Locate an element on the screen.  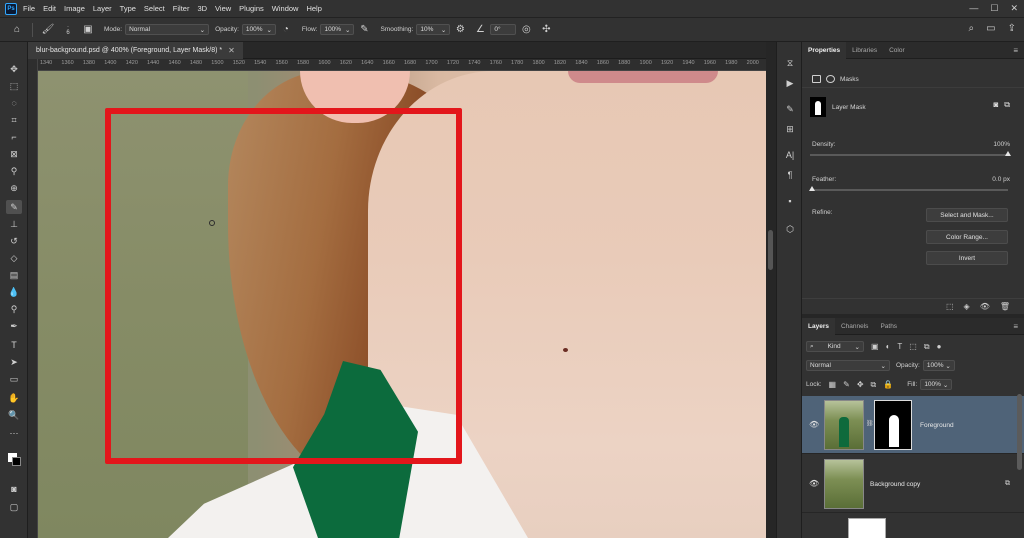
menu-help: Help is located at coordinates (313, 8).